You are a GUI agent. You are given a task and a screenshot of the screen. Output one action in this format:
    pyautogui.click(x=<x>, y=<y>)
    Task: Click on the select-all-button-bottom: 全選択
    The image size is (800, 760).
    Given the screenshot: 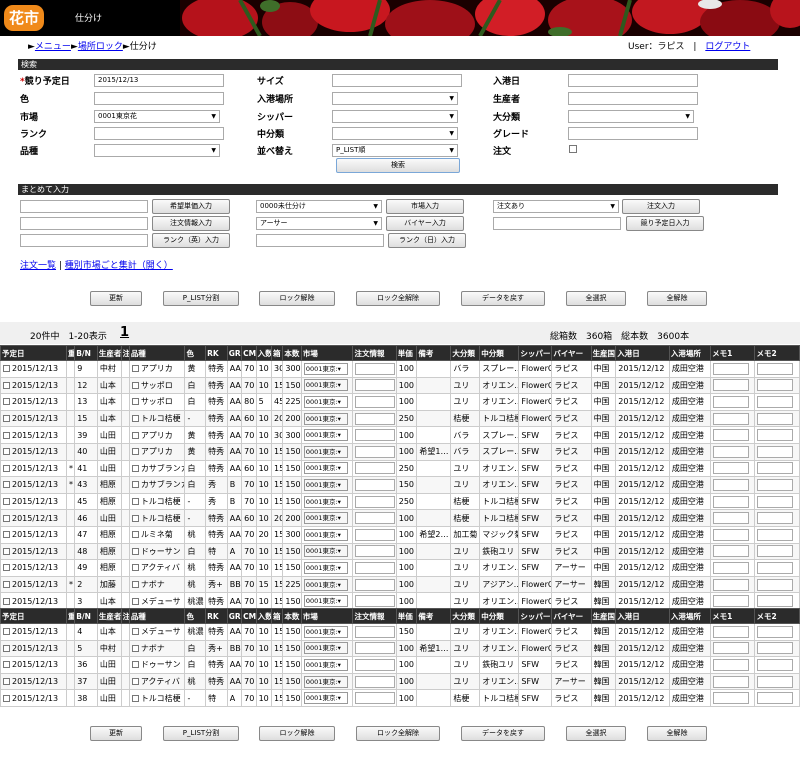 What is the action you would take?
    pyautogui.click(x=596, y=733)
    